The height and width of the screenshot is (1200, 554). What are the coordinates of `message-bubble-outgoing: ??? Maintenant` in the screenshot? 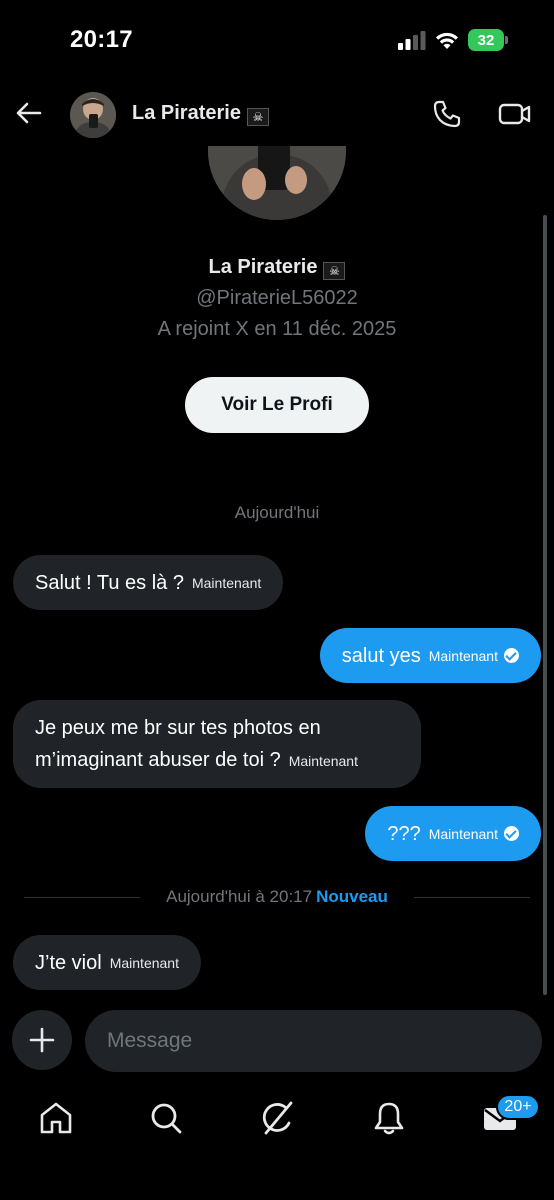 It's located at (453, 833).